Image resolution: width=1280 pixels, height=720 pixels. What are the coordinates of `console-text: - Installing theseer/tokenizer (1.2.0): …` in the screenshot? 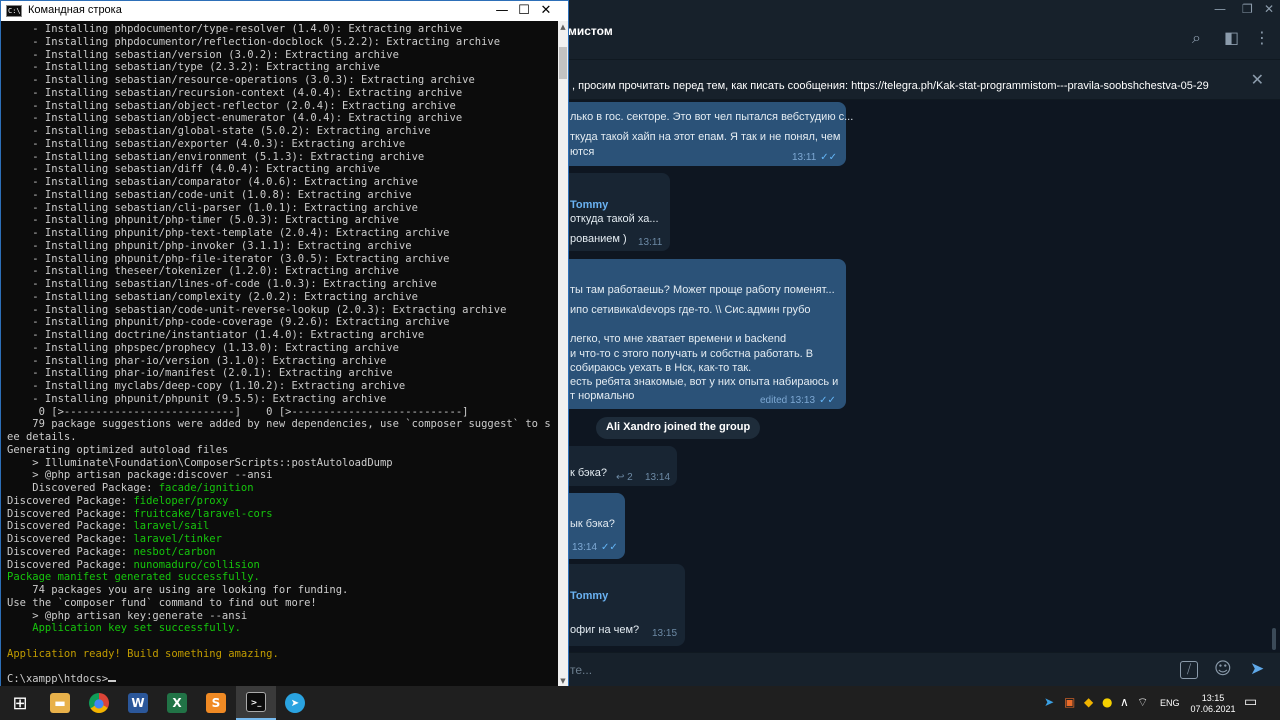 It's located at (203, 271).